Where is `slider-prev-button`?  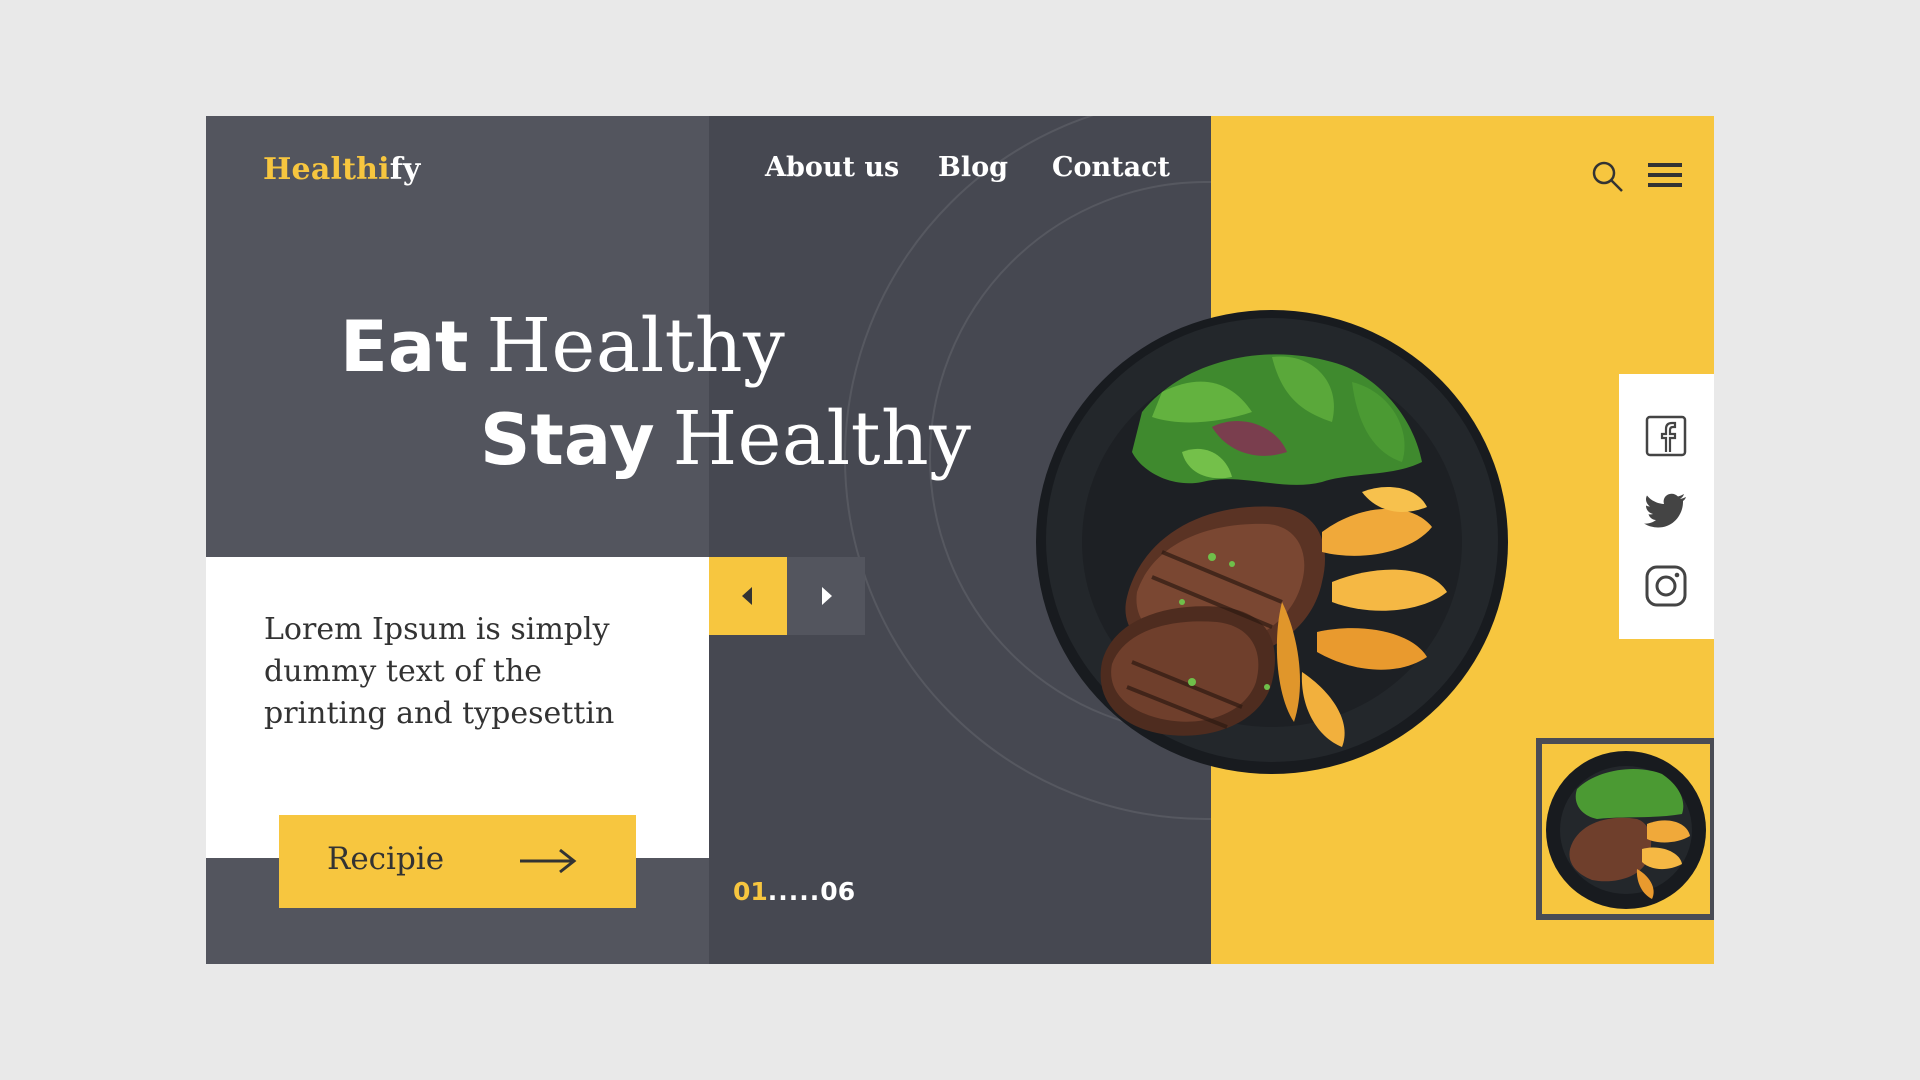 slider-prev-button is located at coordinates (748, 596).